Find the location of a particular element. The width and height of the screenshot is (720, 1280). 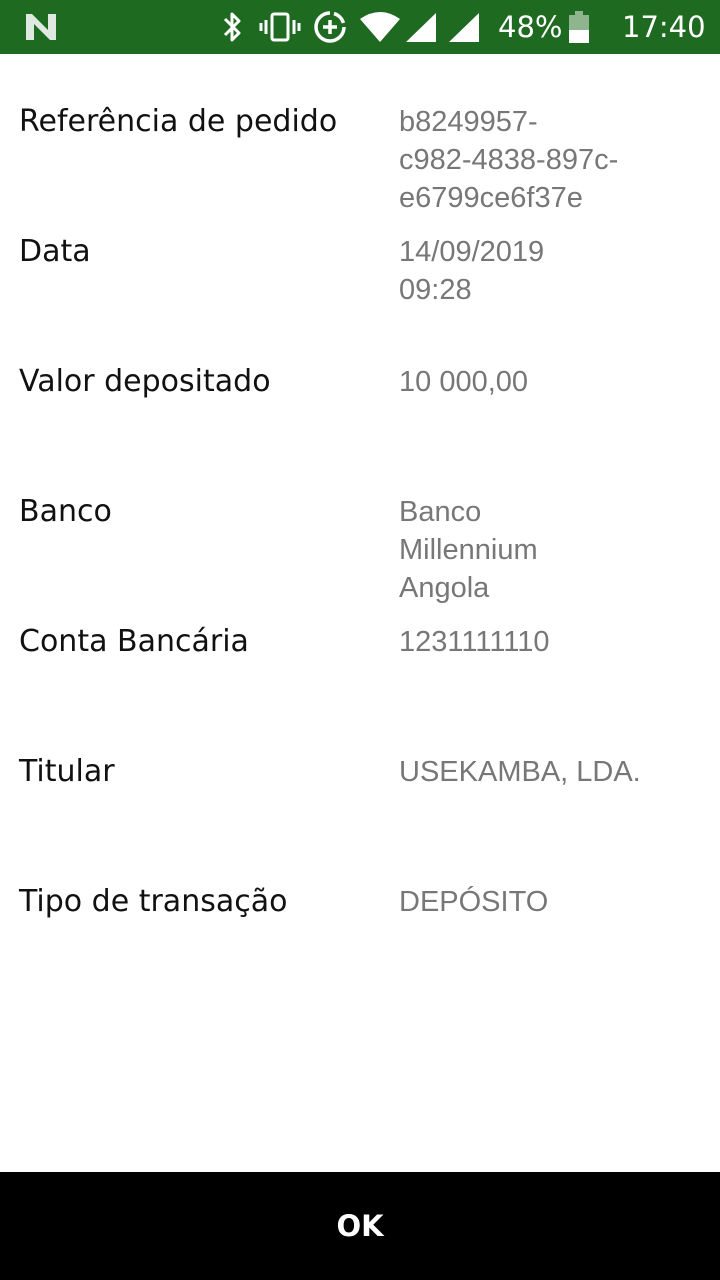

battery-icon is located at coordinates (579, 27).